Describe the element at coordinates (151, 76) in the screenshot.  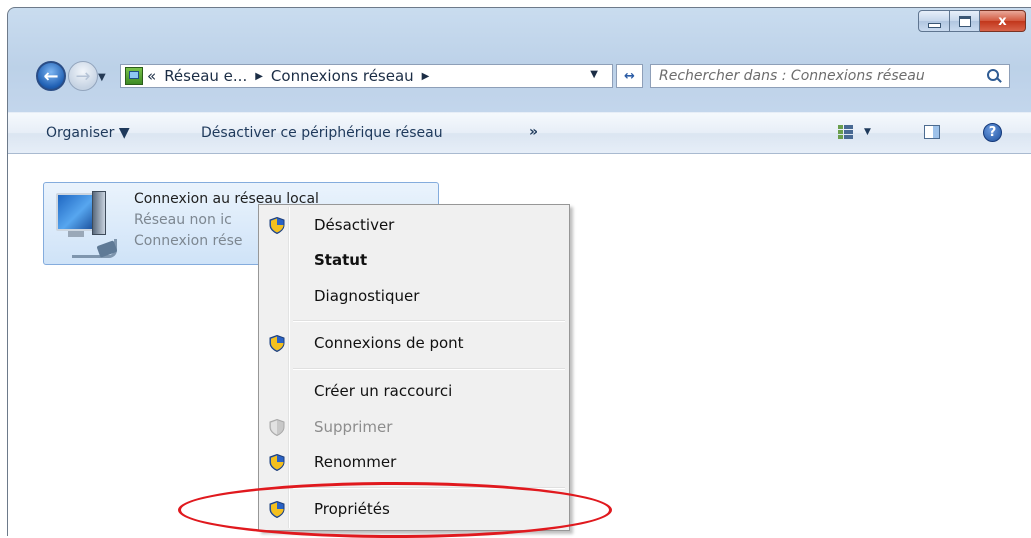
I see `breadcrumb-overflow: «` at that location.